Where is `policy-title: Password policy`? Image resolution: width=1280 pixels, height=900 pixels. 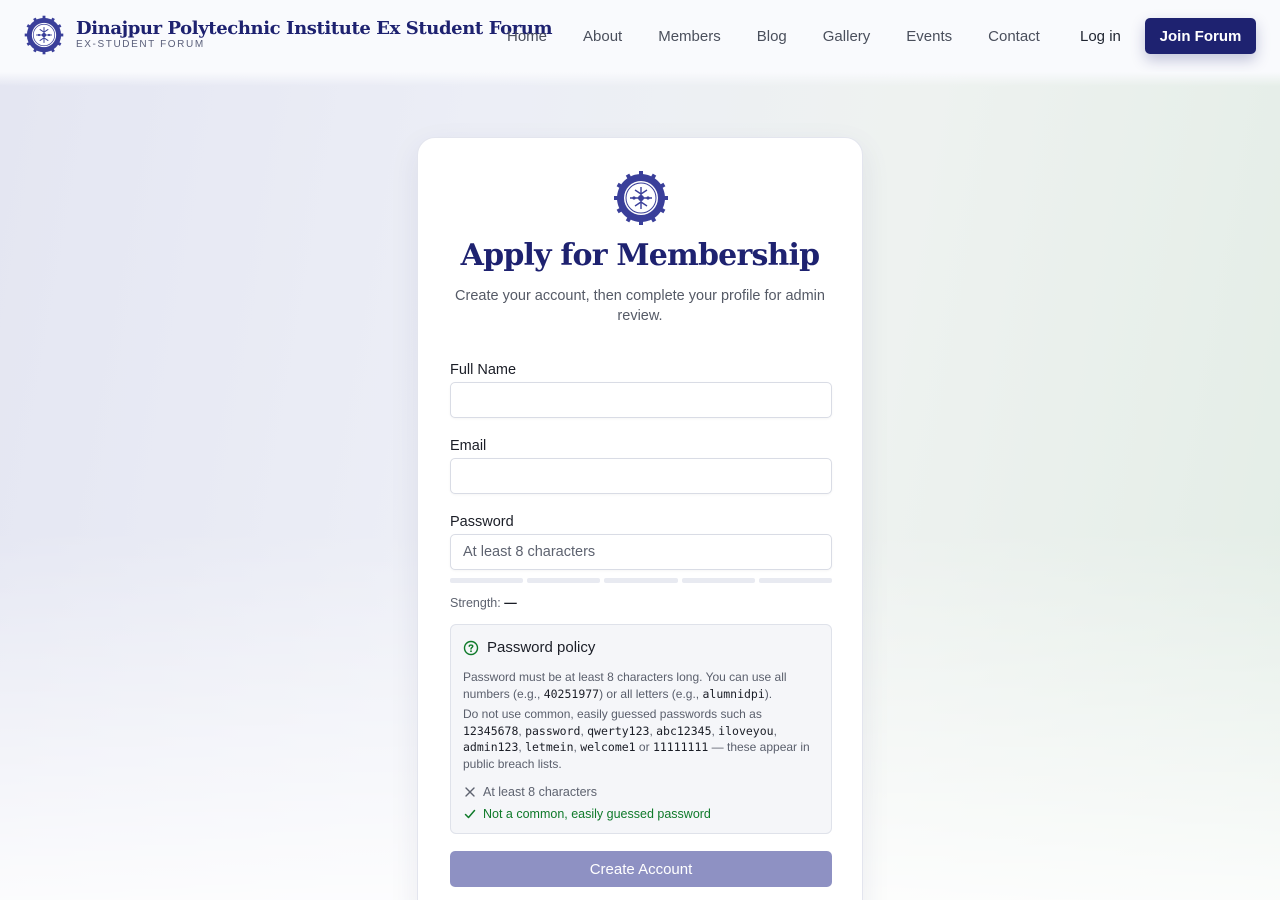 policy-title: Password policy is located at coordinates (541, 647).